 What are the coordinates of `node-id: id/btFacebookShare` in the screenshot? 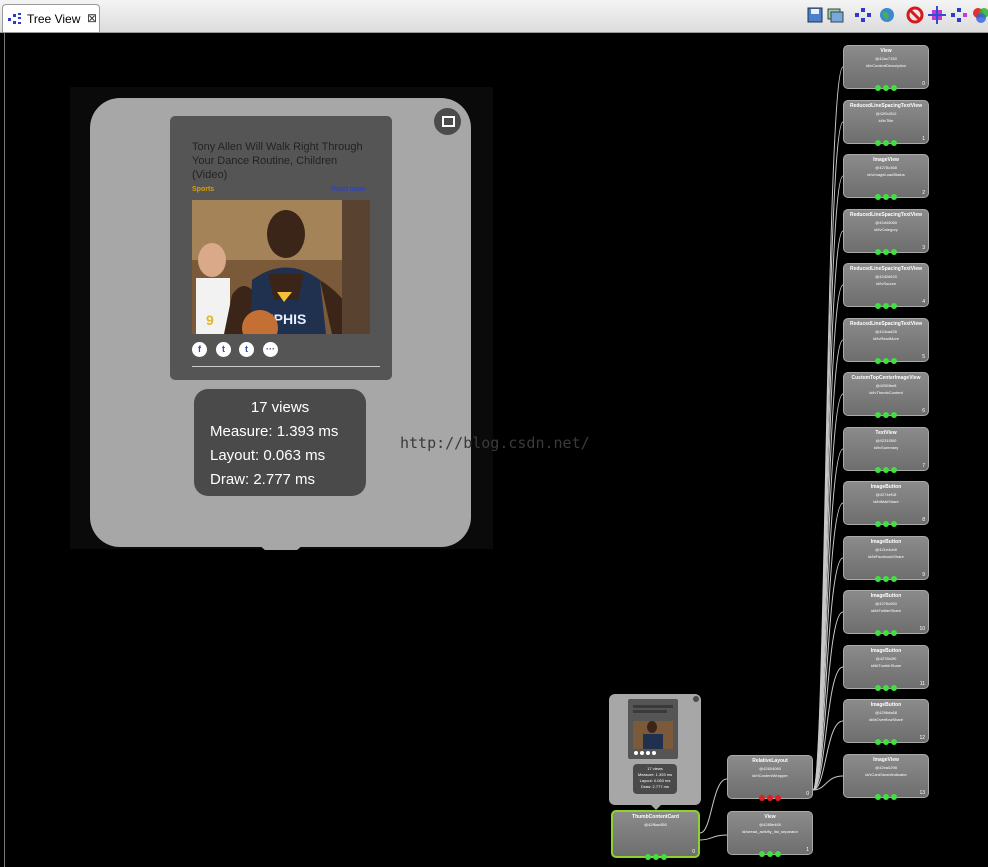 It's located at (886, 556).